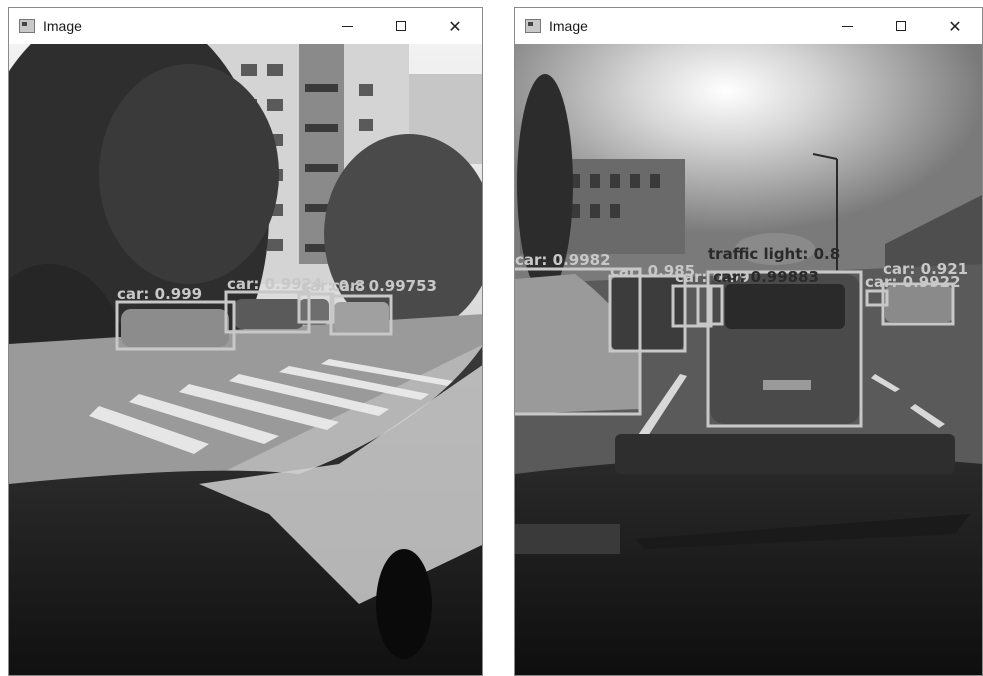 This screenshot has width=983, height=676. I want to click on detection-label: car: 0.999, so click(159, 294).